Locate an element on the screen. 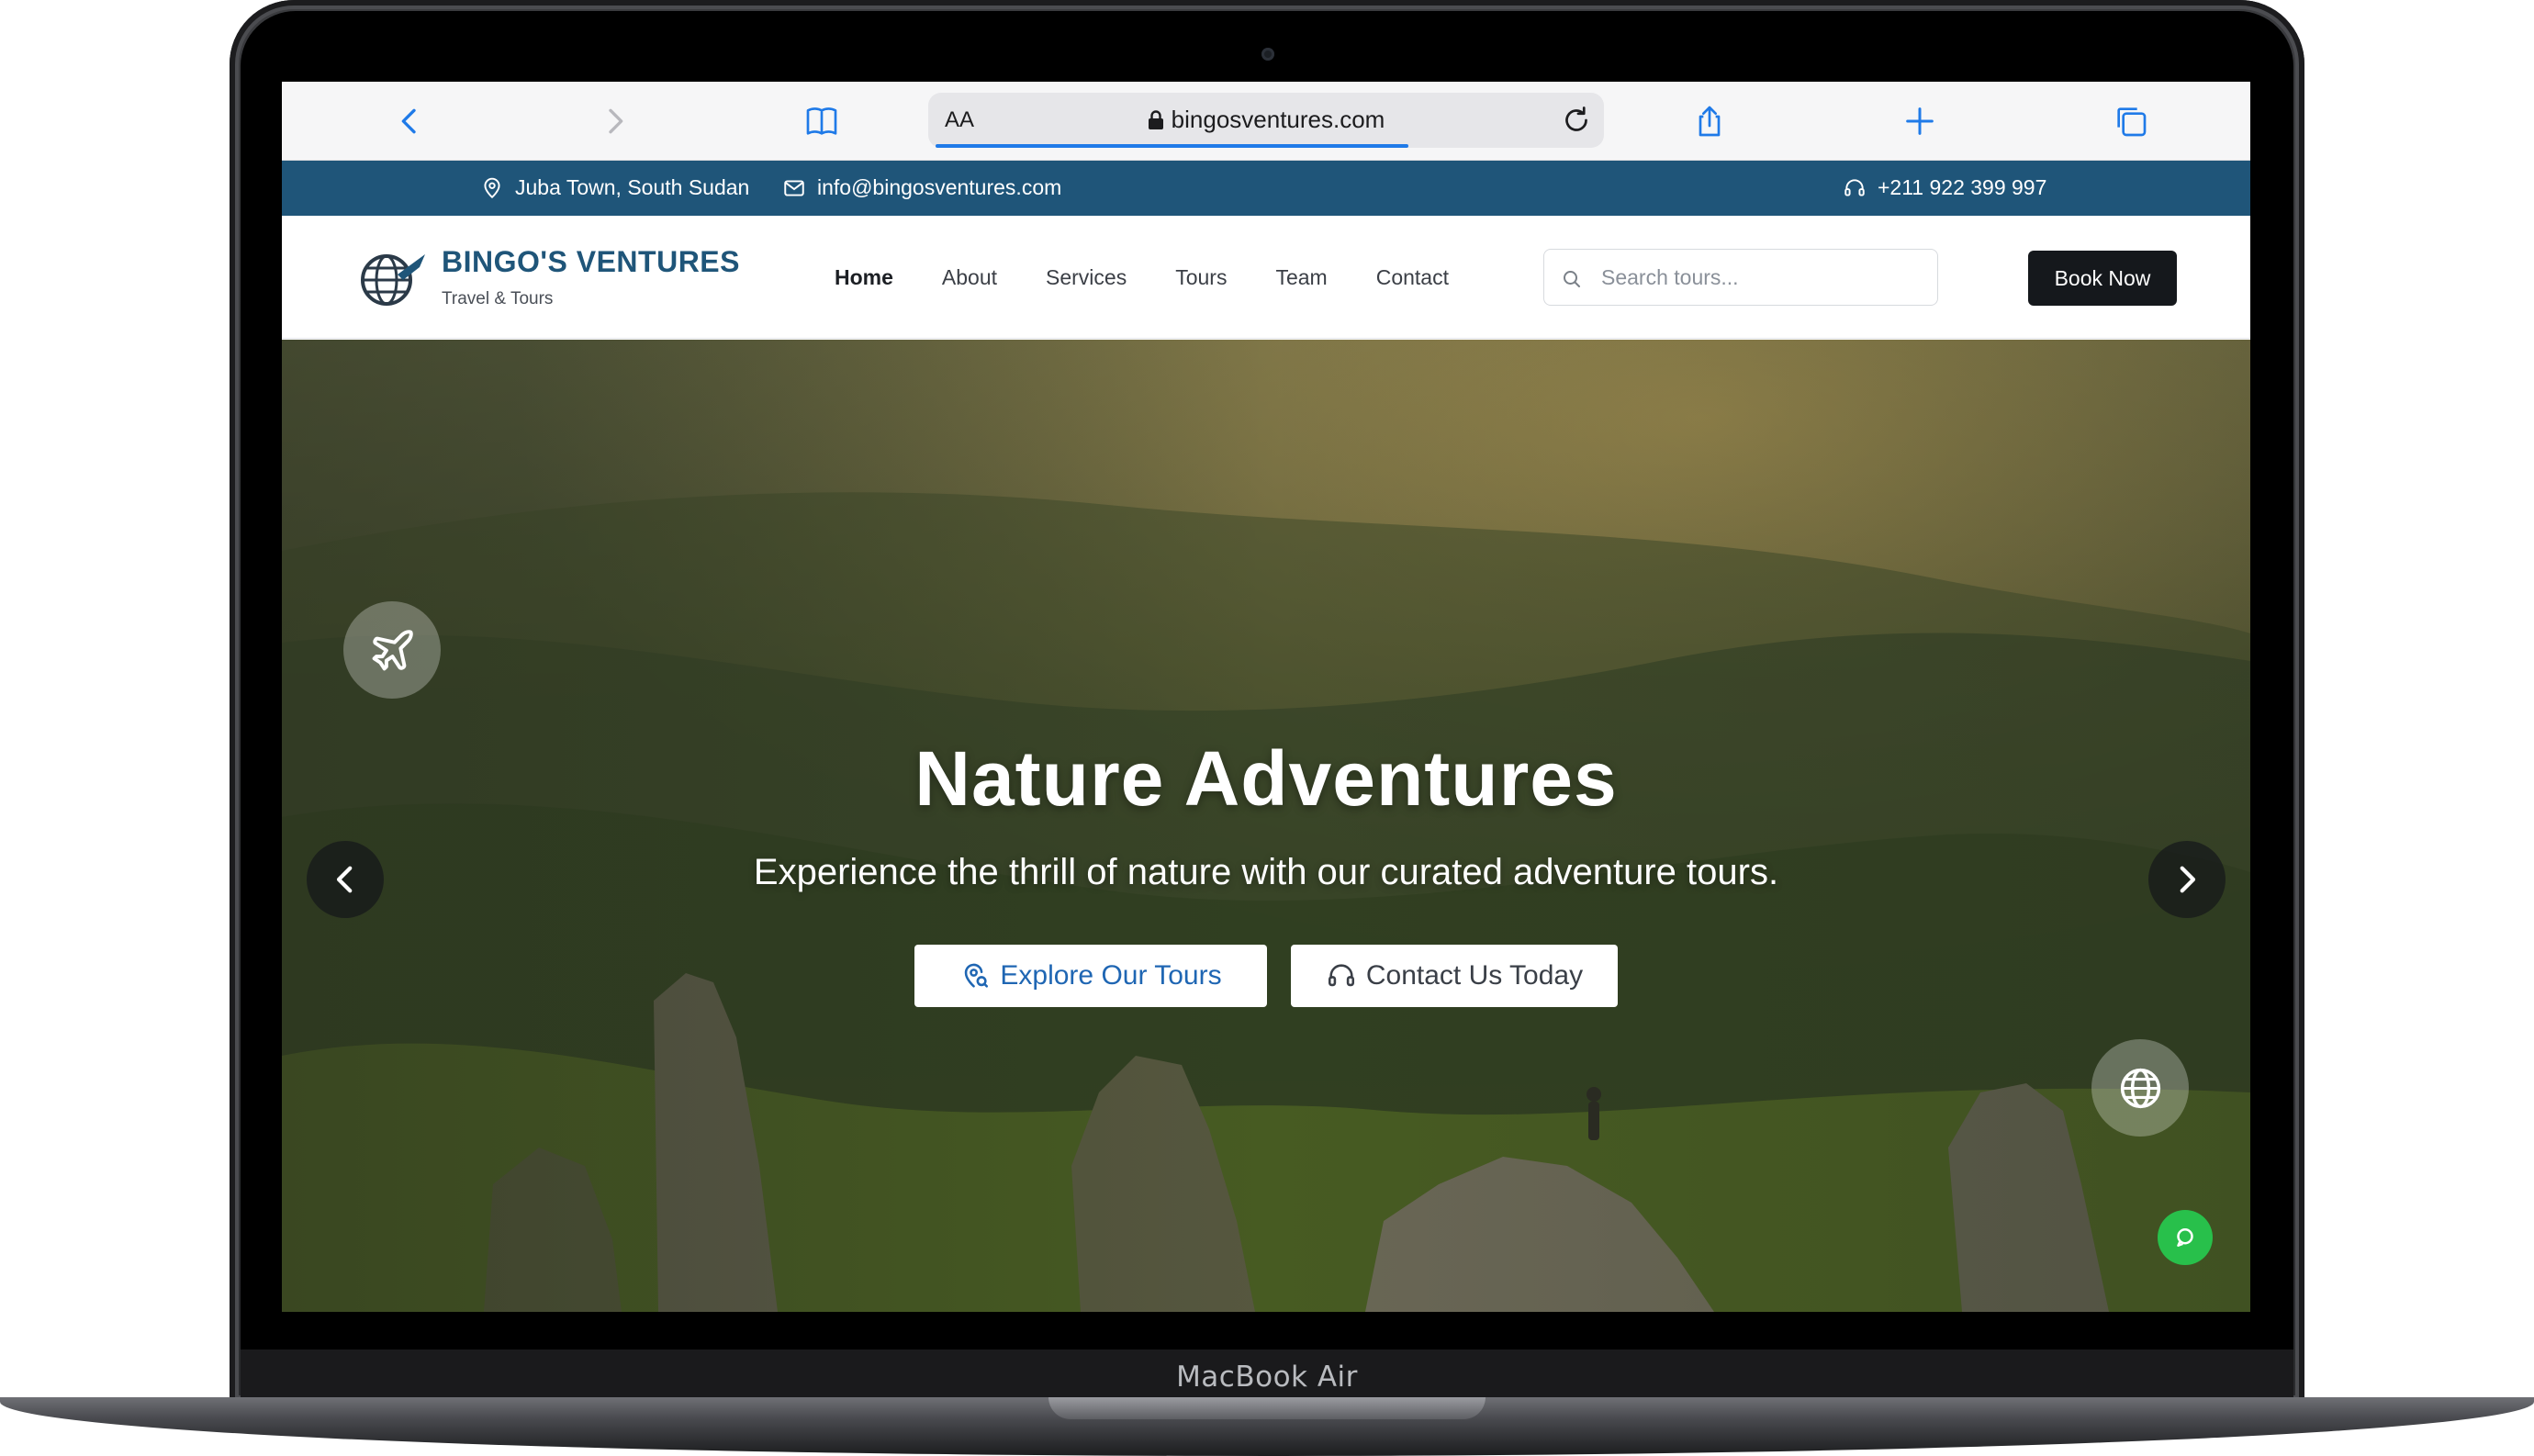 The image size is (2534, 1456). map-pin-search-icon is located at coordinates (977, 975).